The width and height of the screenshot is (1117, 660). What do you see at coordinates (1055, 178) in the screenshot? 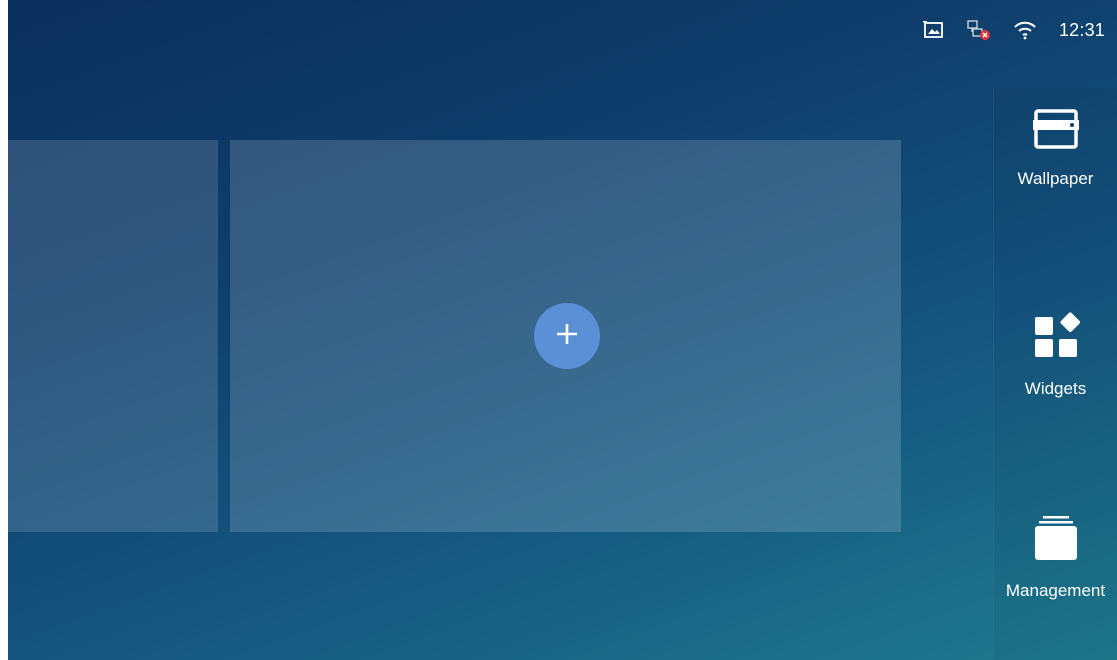
I see `wallpaper-label: Wallpaper` at bounding box center [1055, 178].